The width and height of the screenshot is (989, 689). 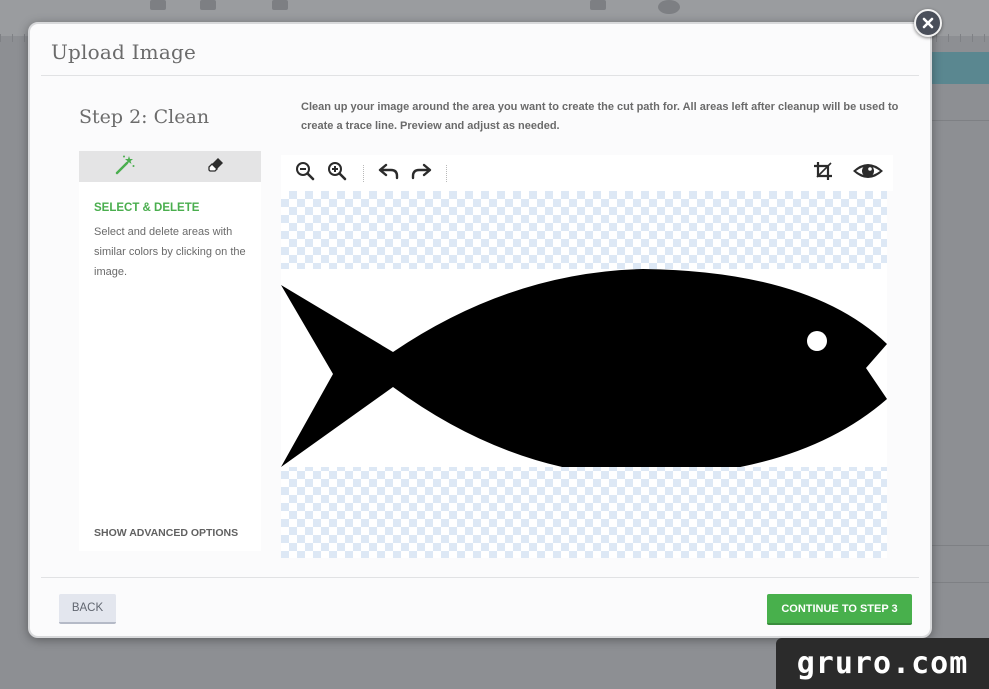 I want to click on redo-icon, so click(x=421, y=173).